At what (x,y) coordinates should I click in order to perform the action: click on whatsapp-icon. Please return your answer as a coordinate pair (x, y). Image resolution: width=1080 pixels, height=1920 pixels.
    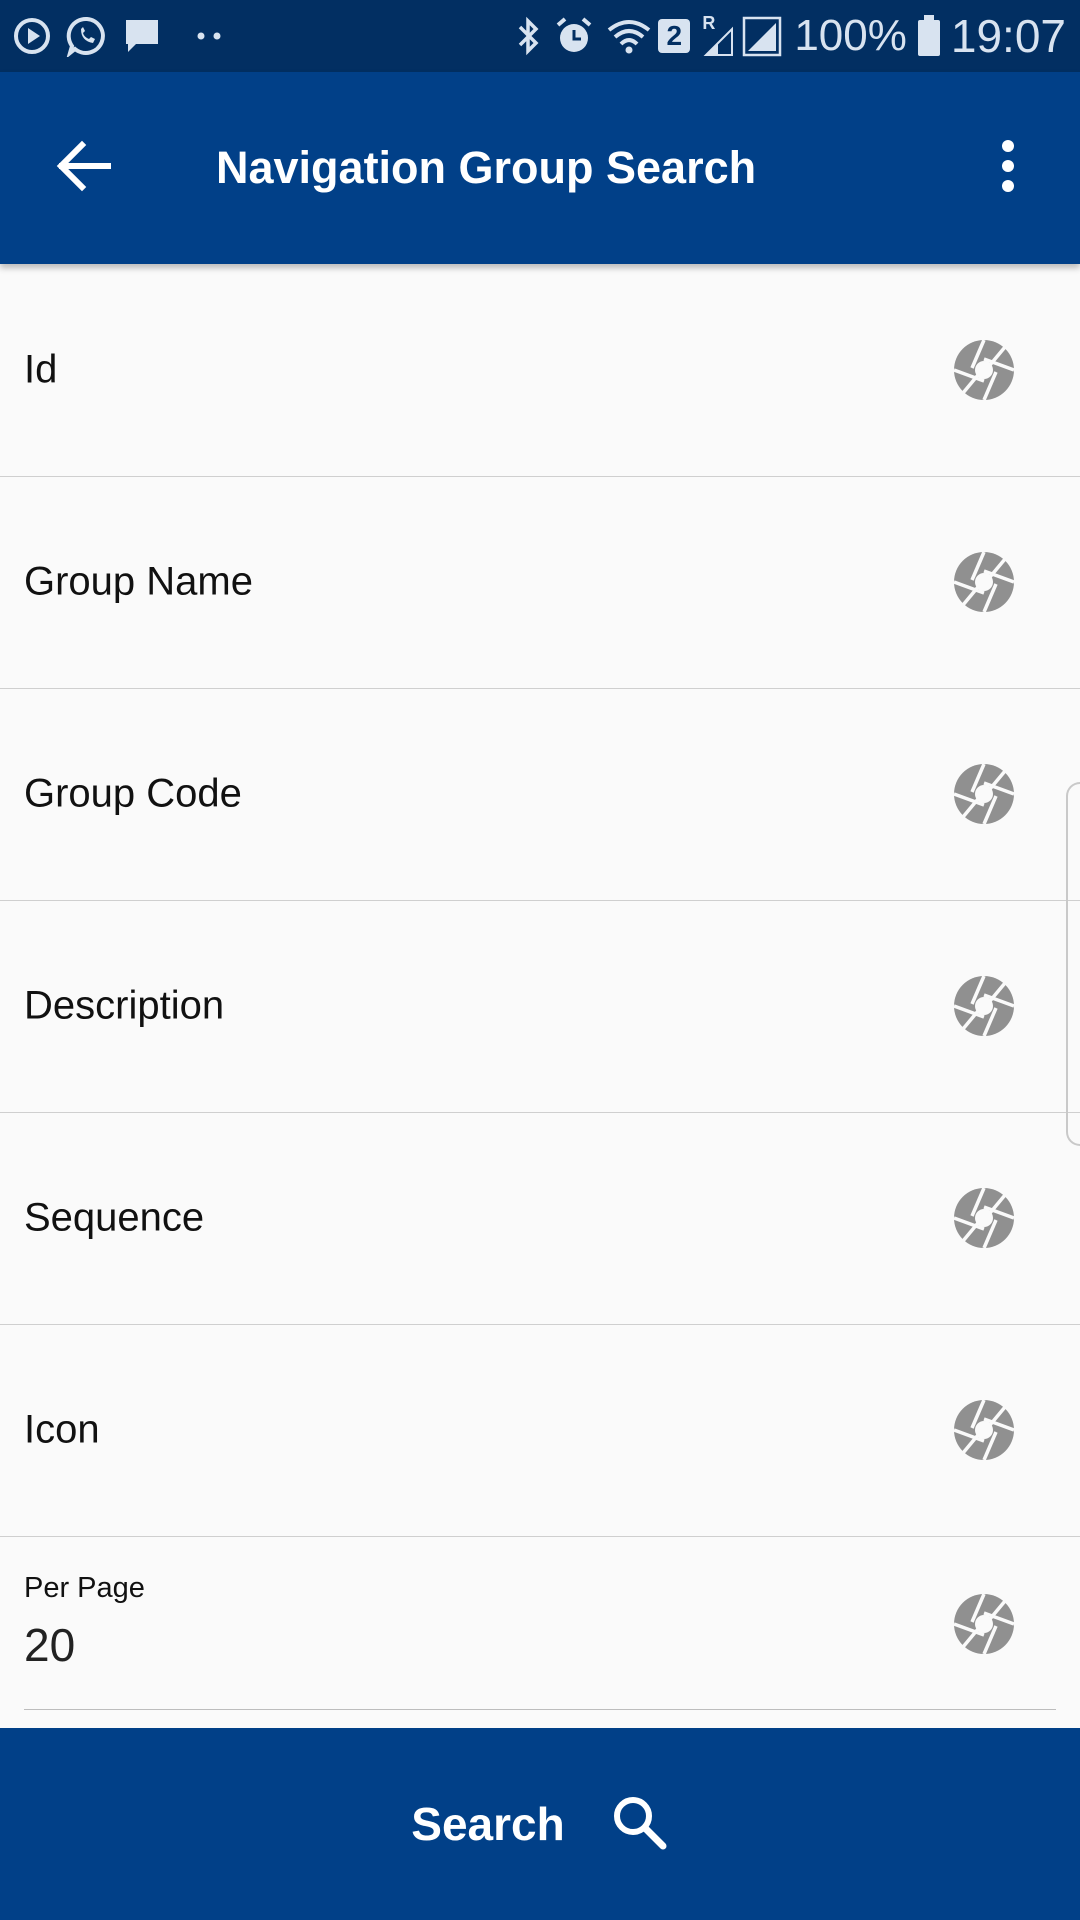
    Looking at the image, I should click on (87, 36).